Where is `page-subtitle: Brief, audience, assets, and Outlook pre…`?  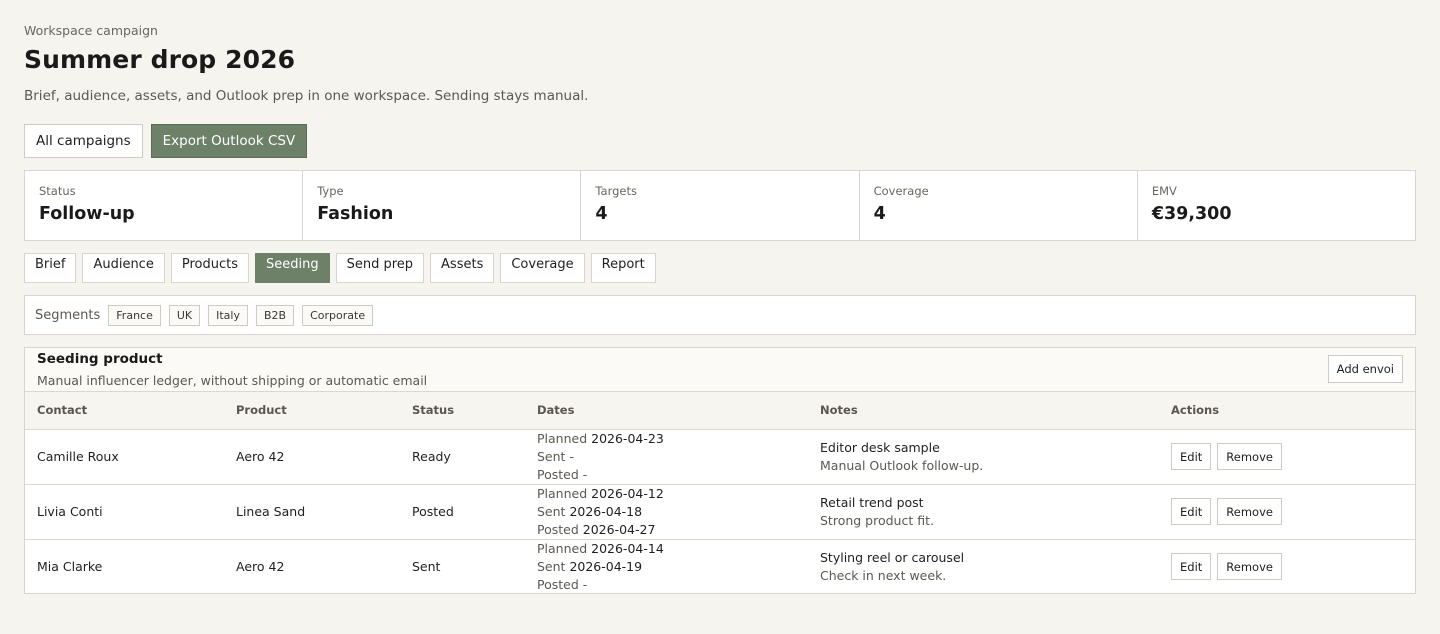
page-subtitle: Brief, audience, assets, and Outlook pre… is located at coordinates (306, 96).